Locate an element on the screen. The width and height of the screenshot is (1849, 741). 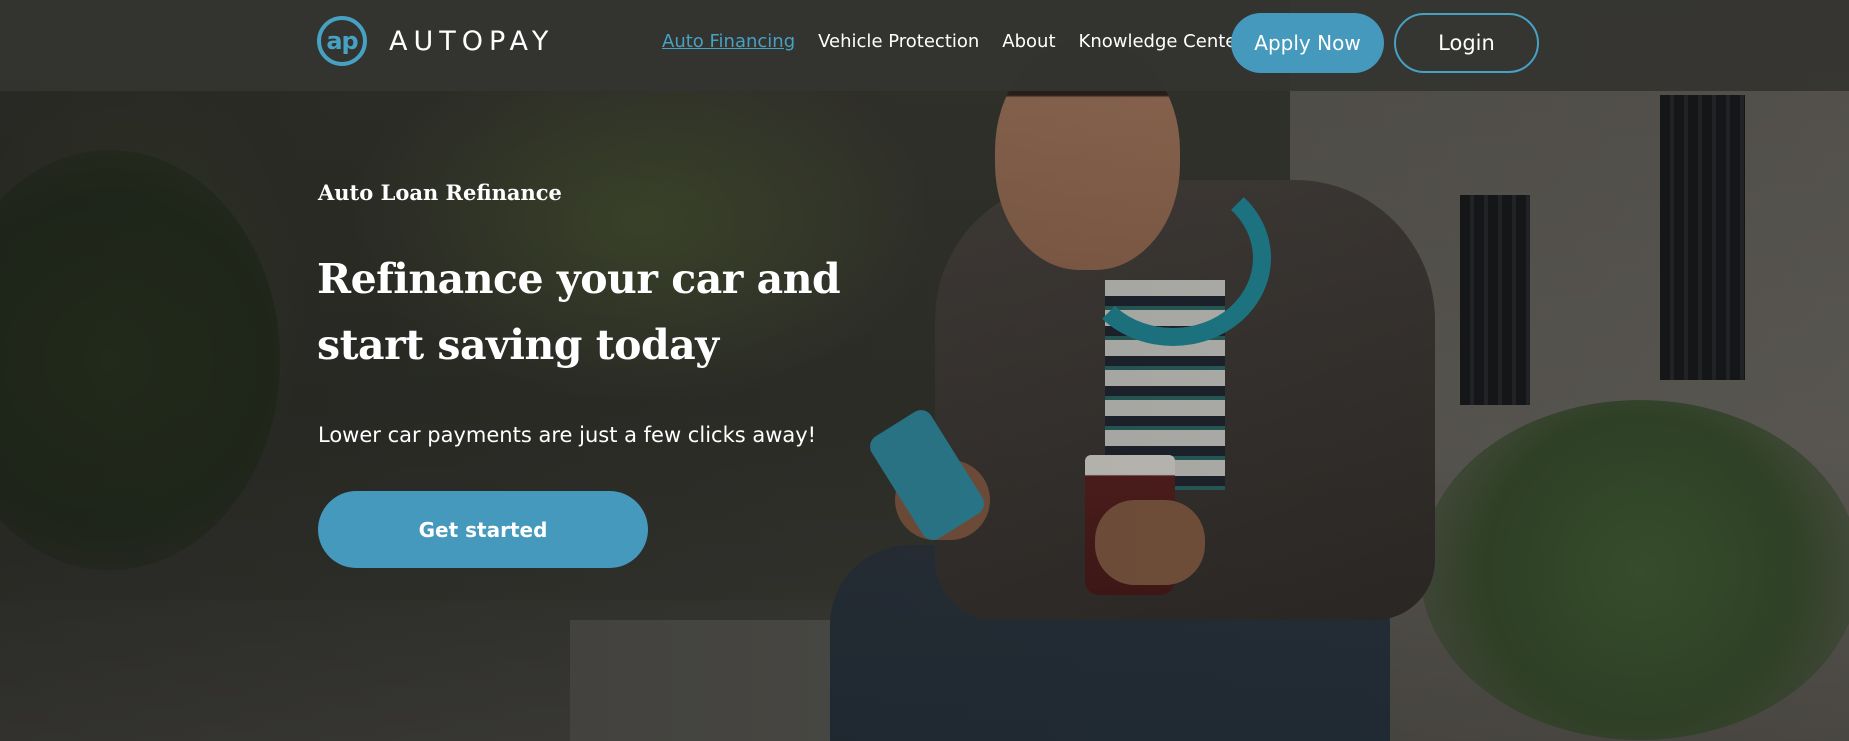
nav-link-vehicle-protection: Vehicle Protection is located at coordinates (898, 41).